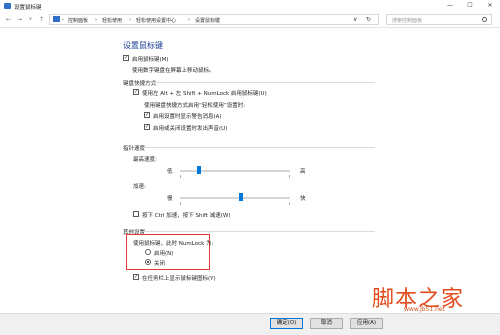  Describe the element at coordinates (407, 21) in the screenshot. I see `search-placeholder: 搜索控制面板` at that location.